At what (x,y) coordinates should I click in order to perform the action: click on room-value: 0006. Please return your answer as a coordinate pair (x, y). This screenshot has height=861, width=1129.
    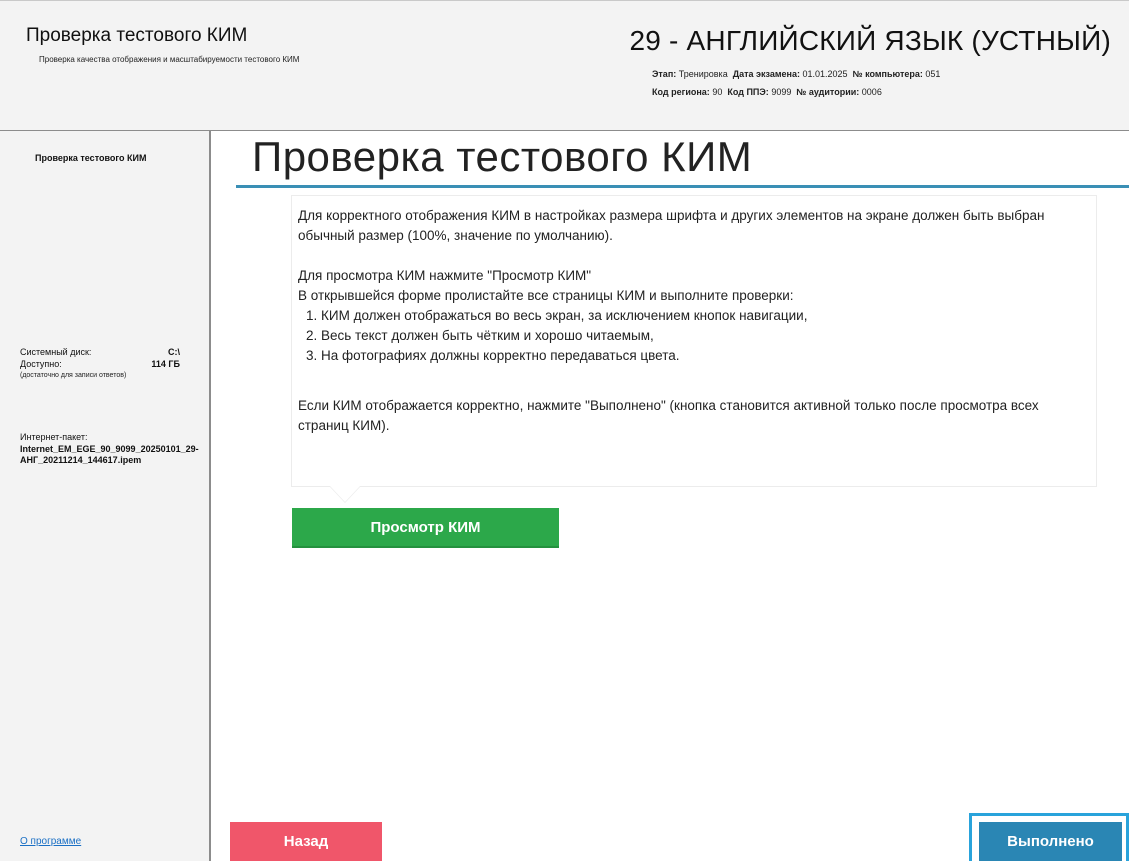
    Looking at the image, I should click on (871, 92).